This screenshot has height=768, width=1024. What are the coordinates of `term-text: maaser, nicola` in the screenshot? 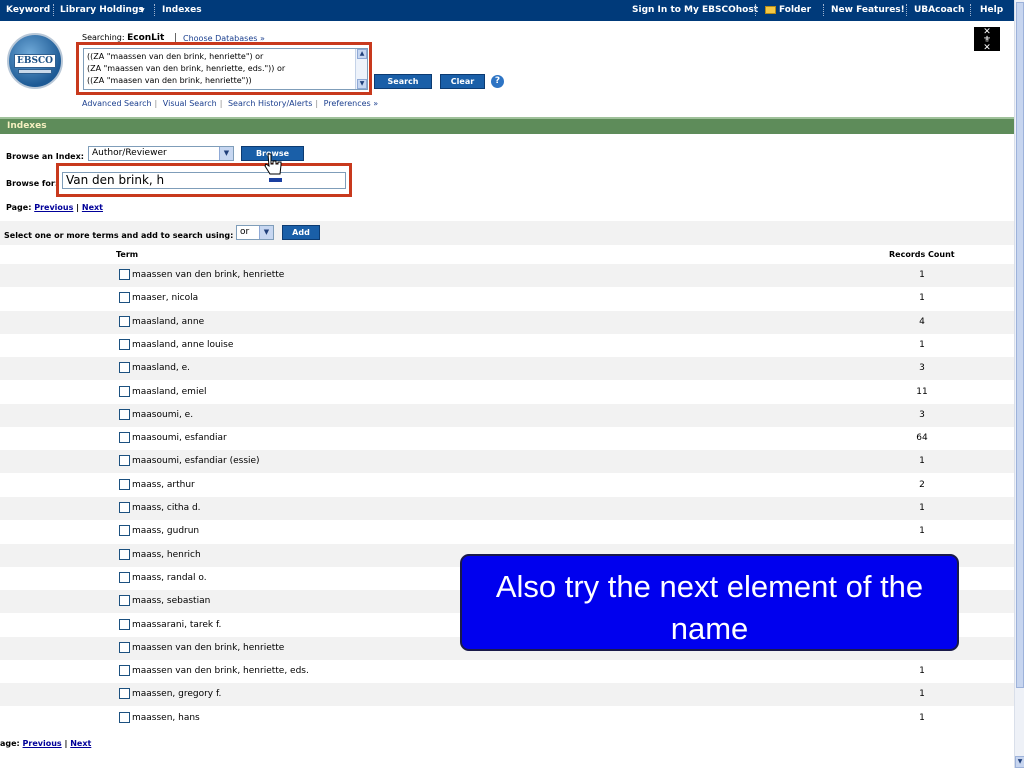 It's located at (165, 298).